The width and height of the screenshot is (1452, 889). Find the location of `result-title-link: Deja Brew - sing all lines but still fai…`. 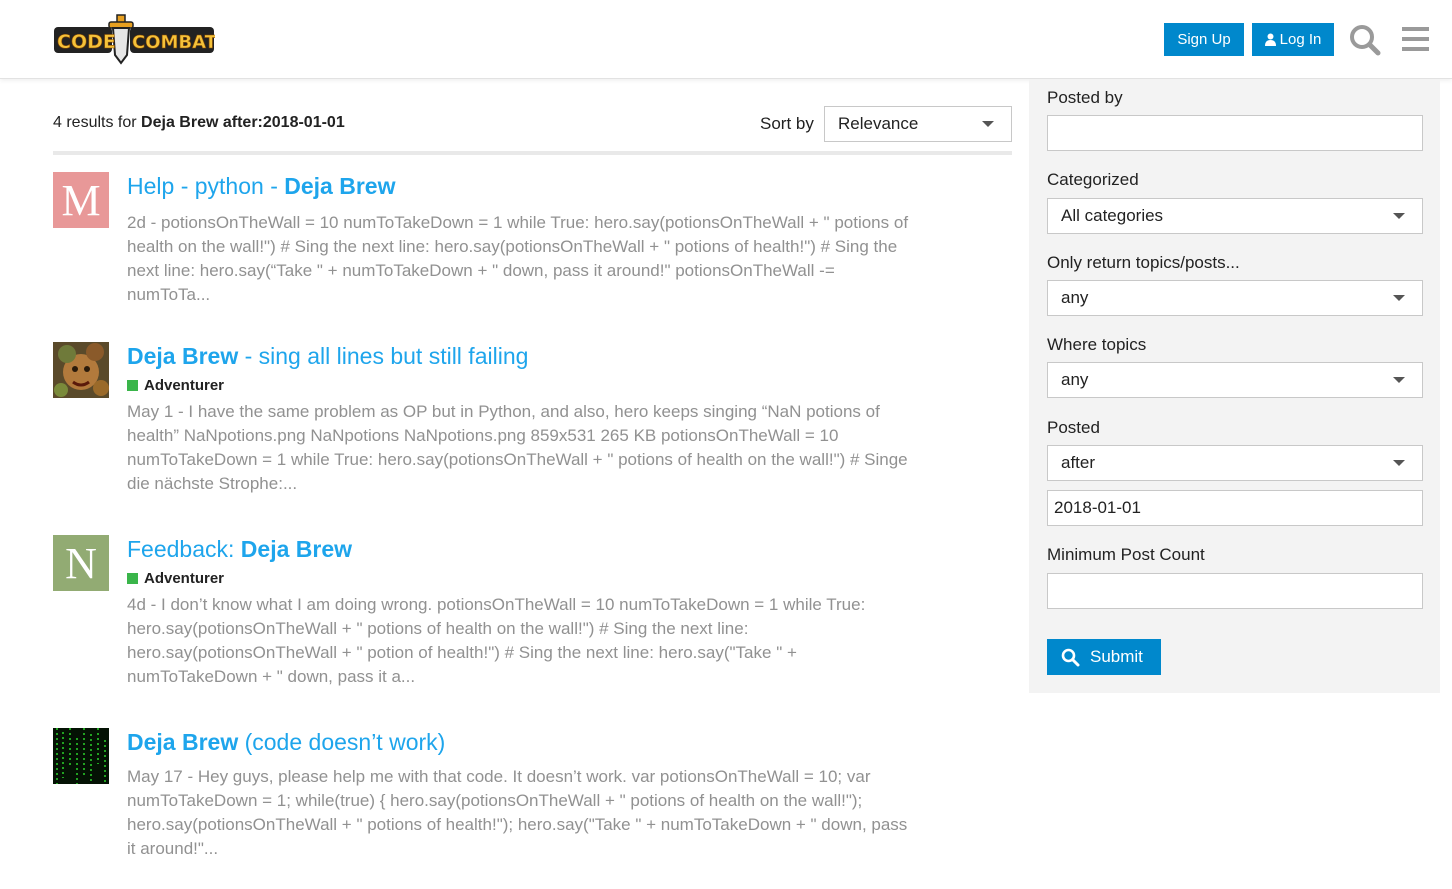

result-title-link: Deja Brew - sing all lines but still fai… is located at coordinates (527, 356).